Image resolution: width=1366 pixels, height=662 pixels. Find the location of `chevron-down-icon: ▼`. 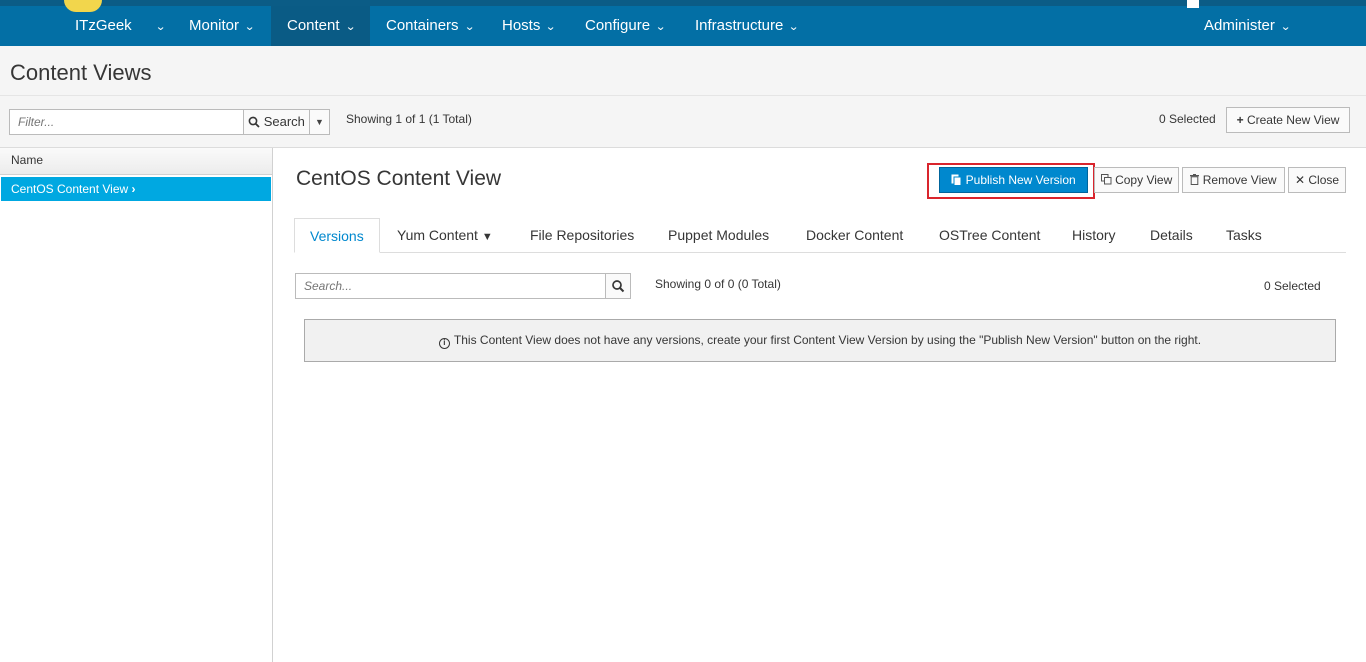

chevron-down-icon: ▼ is located at coordinates (487, 237).